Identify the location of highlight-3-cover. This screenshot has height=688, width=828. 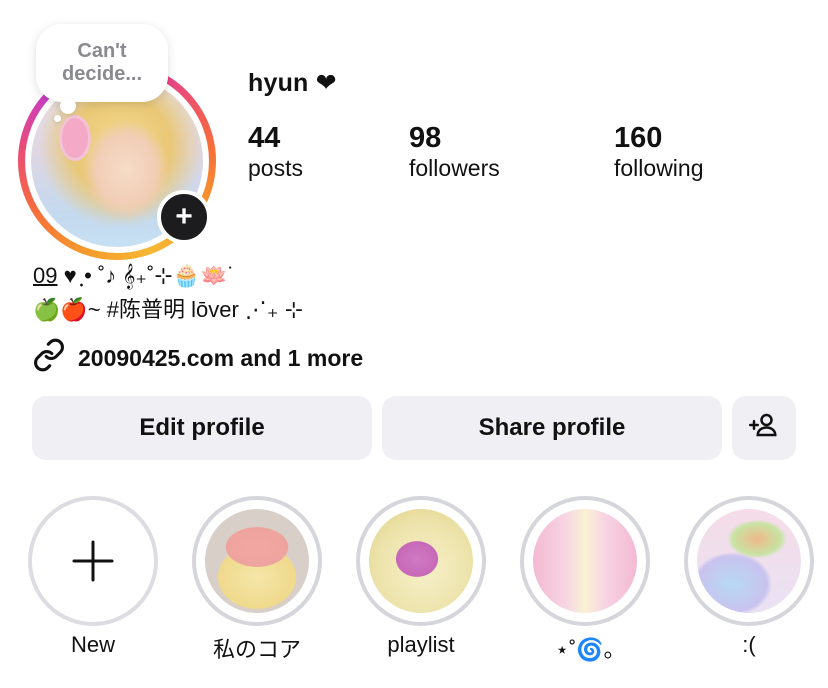
(585, 561).